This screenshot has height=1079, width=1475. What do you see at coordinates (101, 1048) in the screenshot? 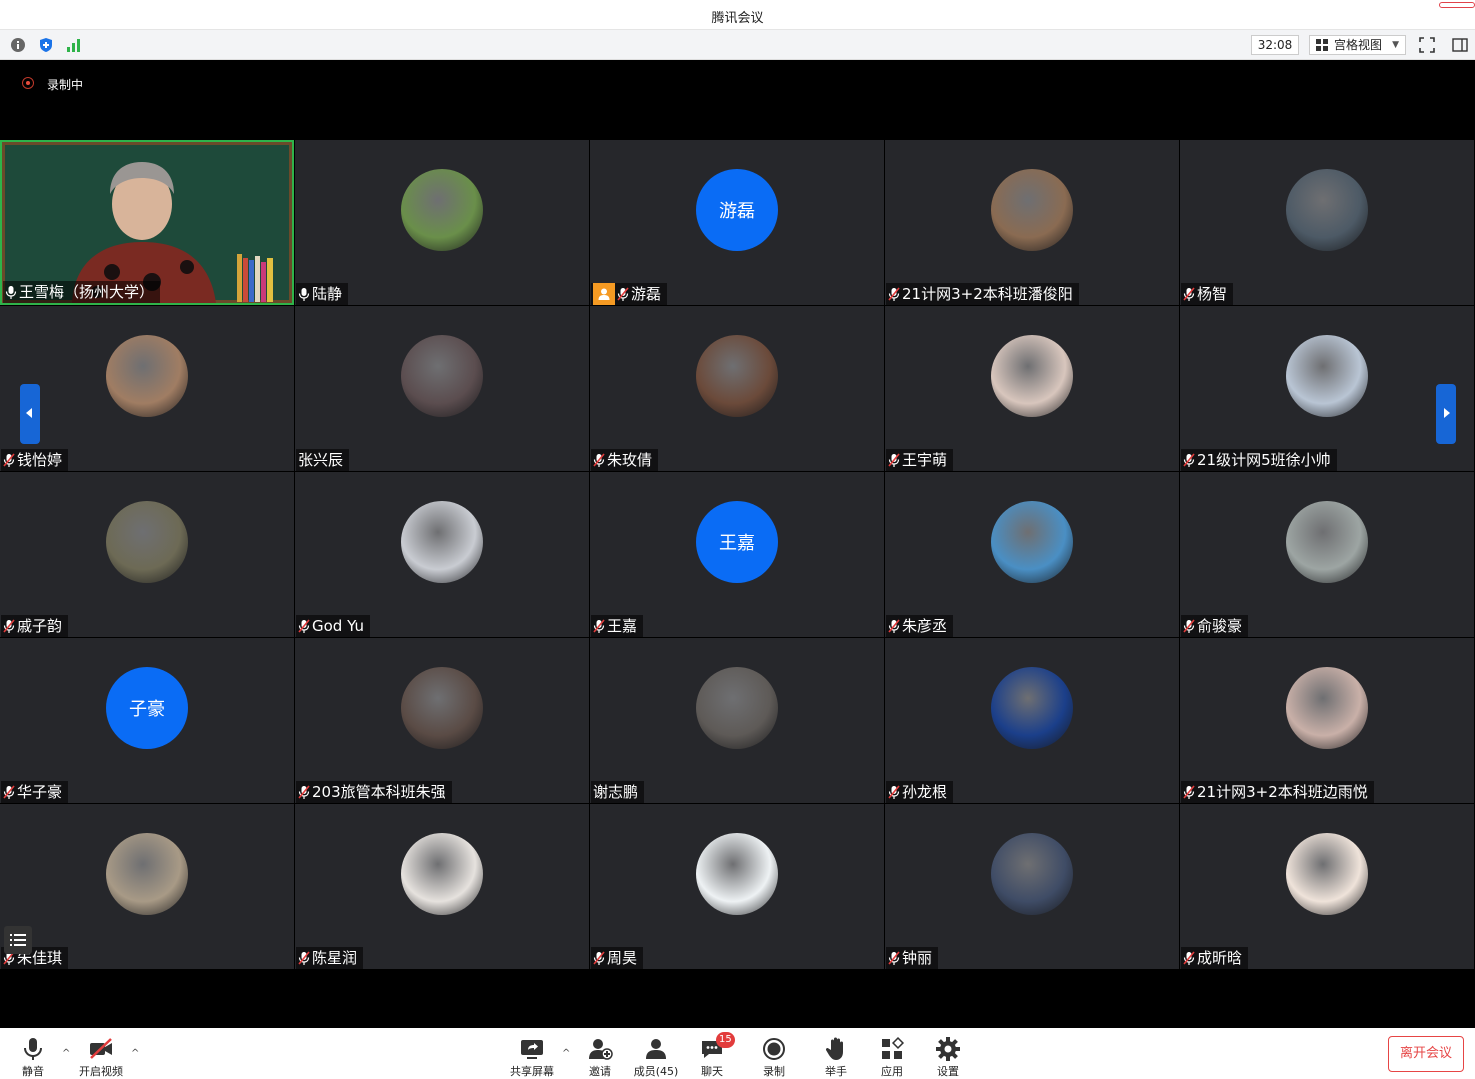
I see `camera-off-icon` at bounding box center [101, 1048].